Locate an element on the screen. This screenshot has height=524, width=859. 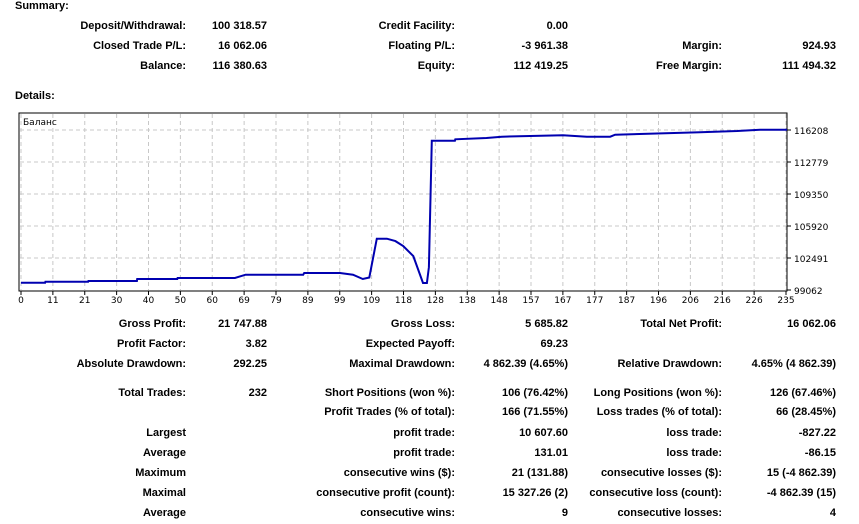
stat-label: Short Positions (won %): is located at coordinates (389, 393).